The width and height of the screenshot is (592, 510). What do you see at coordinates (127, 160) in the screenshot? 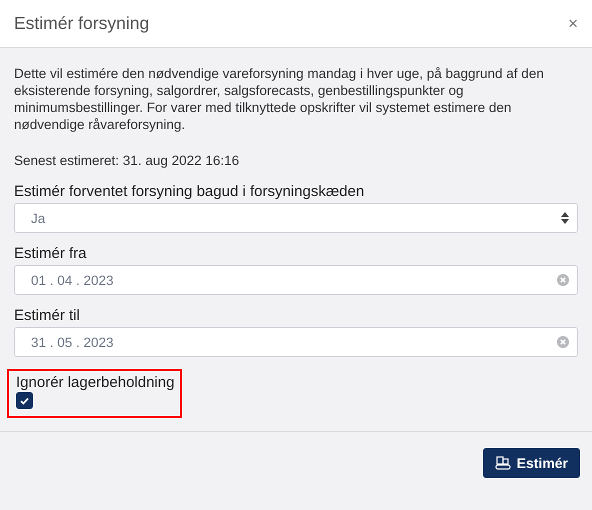
I see `last-estimated-text: Senest estimeret: 31. aug 2022 16:16` at bounding box center [127, 160].